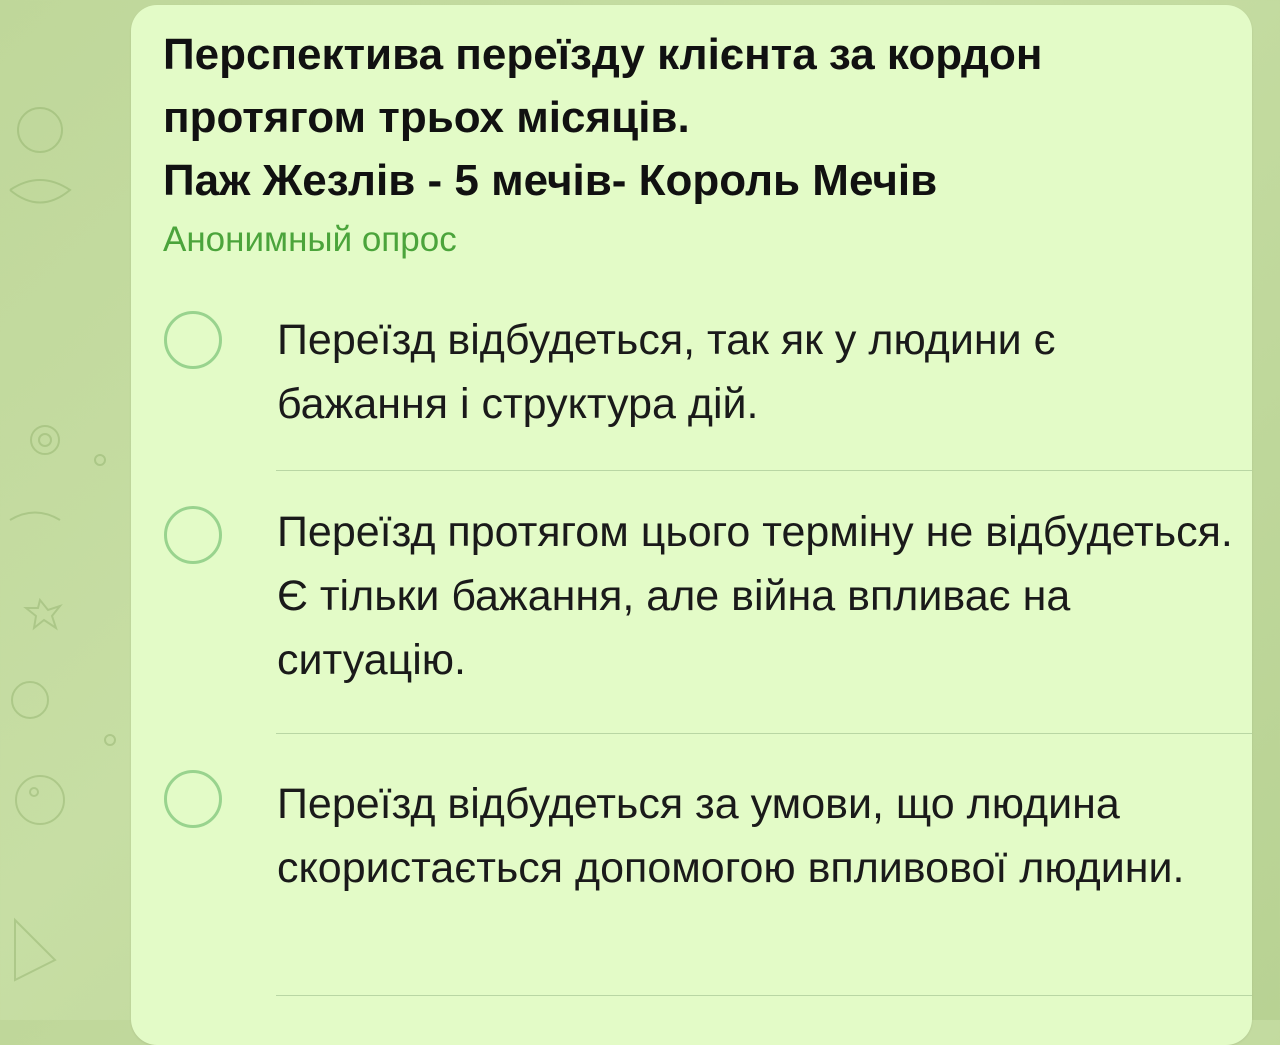 The height and width of the screenshot is (1045, 1280). Describe the element at coordinates (62, 544) in the screenshot. I see `chat-wallpaper-doodles` at that location.